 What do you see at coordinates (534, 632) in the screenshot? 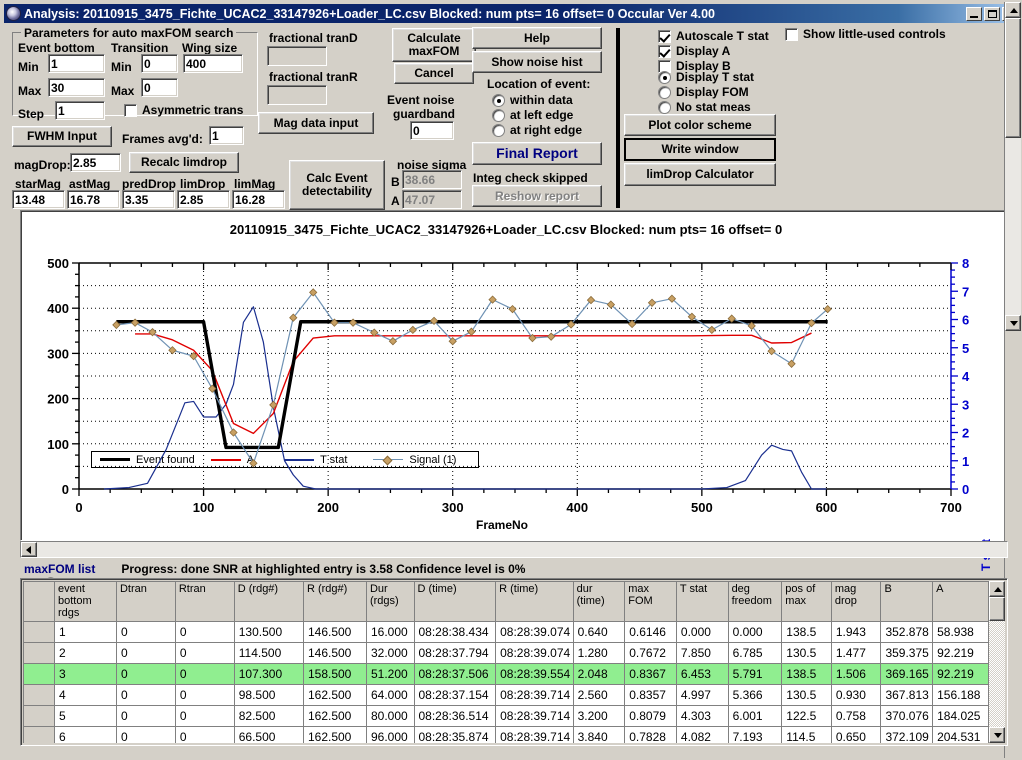
I see `table-cell: 08:28:39.074` at bounding box center [534, 632].